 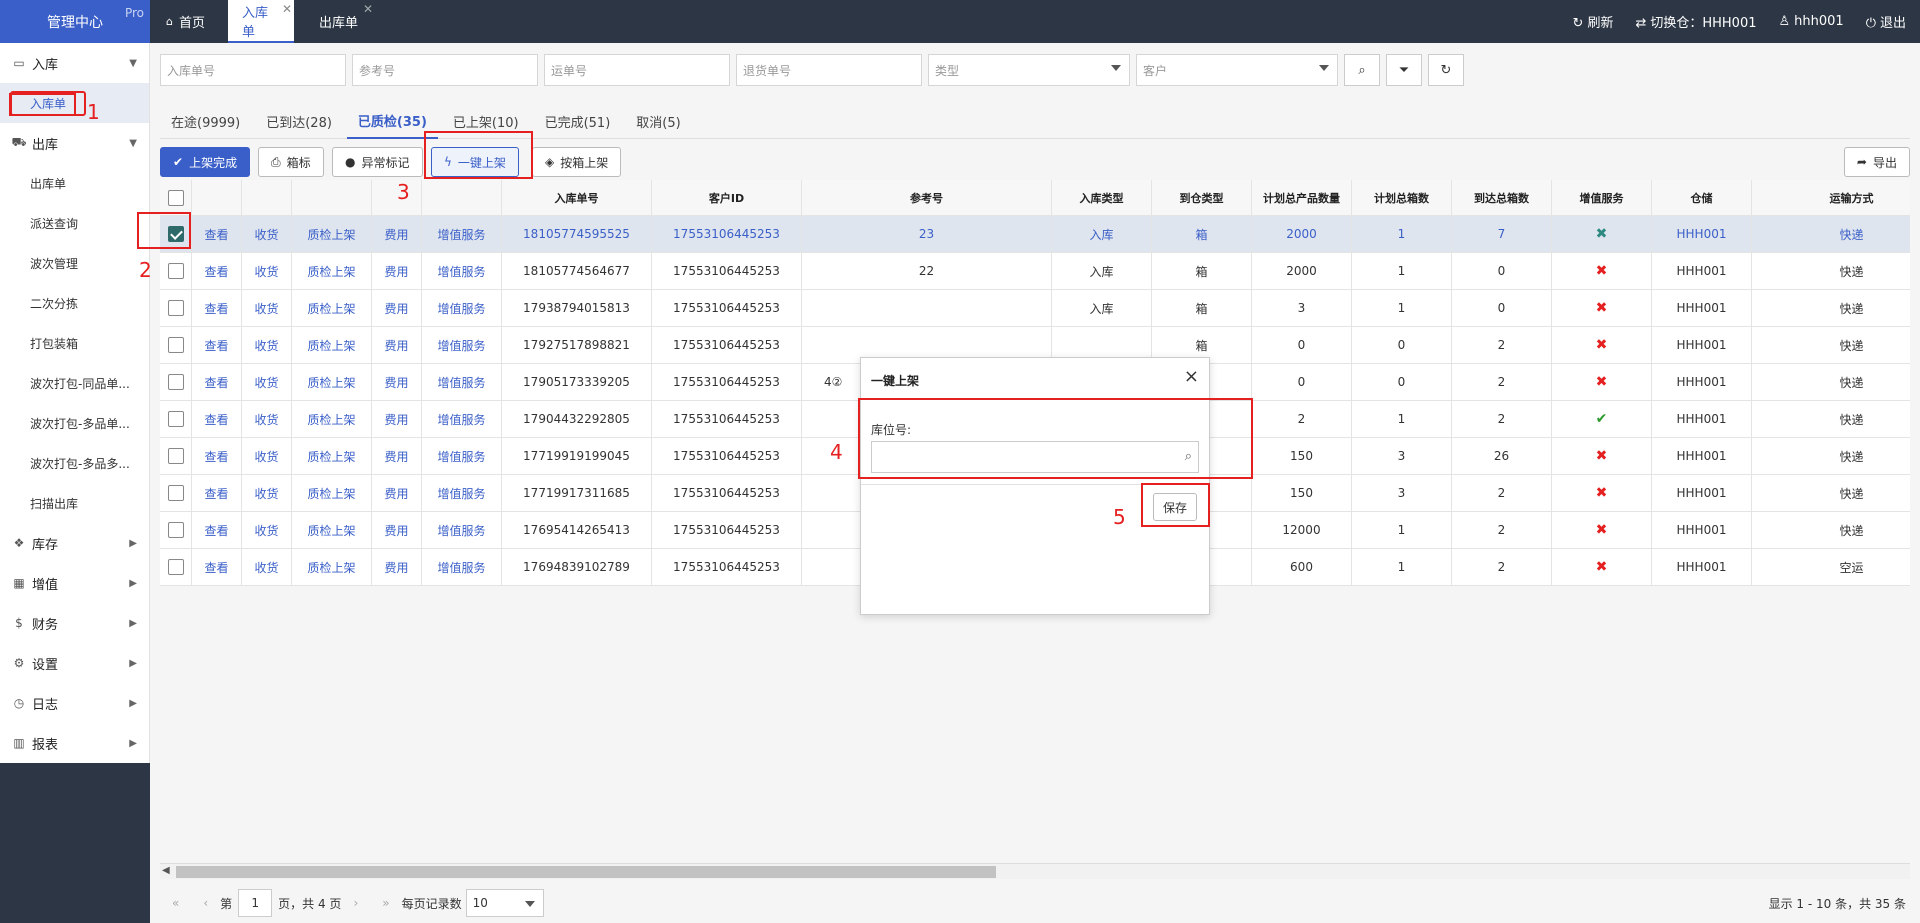 What do you see at coordinates (377, 162) in the screenshot?
I see `exception-mark-button: ● 异常标记` at bounding box center [377, 162].